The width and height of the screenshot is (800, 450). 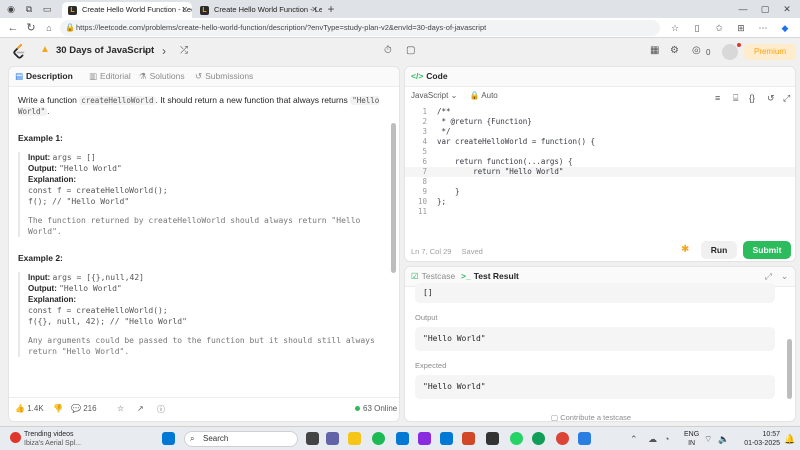 I want to click on code-panel-header: </> Code, so click(x=600, y=77).